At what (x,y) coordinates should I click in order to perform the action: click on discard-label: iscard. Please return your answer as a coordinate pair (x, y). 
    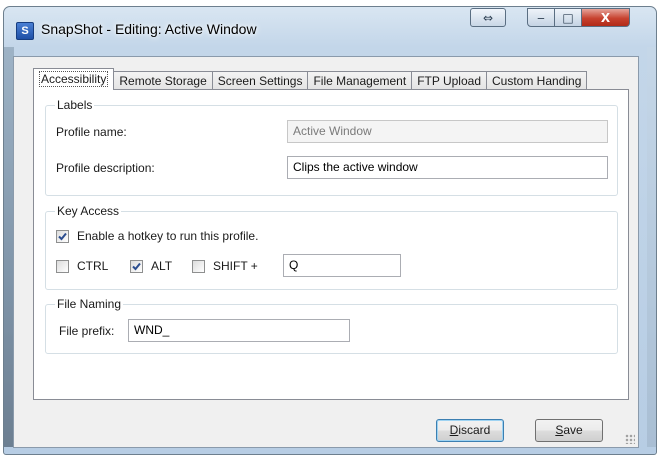
    Looking at the image, I should click on (474, 430).